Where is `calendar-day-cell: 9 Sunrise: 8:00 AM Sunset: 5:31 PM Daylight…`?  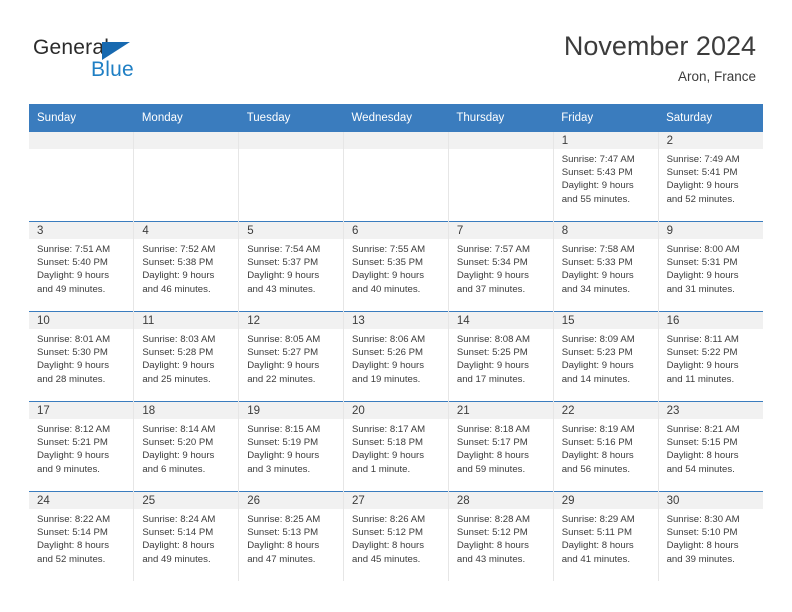
calendar-day-cell: 9 Sunrise: 8:00 AM Sunset: 5:31 PM Daylight… is located at coordinates (710, 266).